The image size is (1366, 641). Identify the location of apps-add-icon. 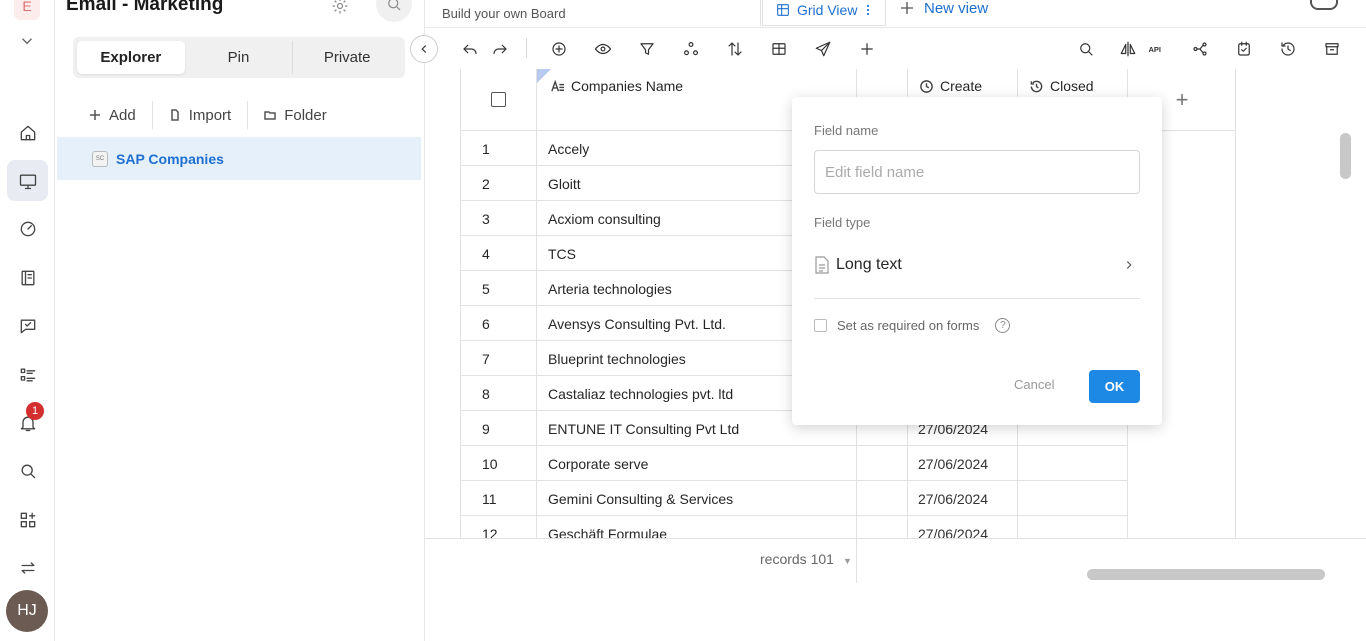
(27, 519).